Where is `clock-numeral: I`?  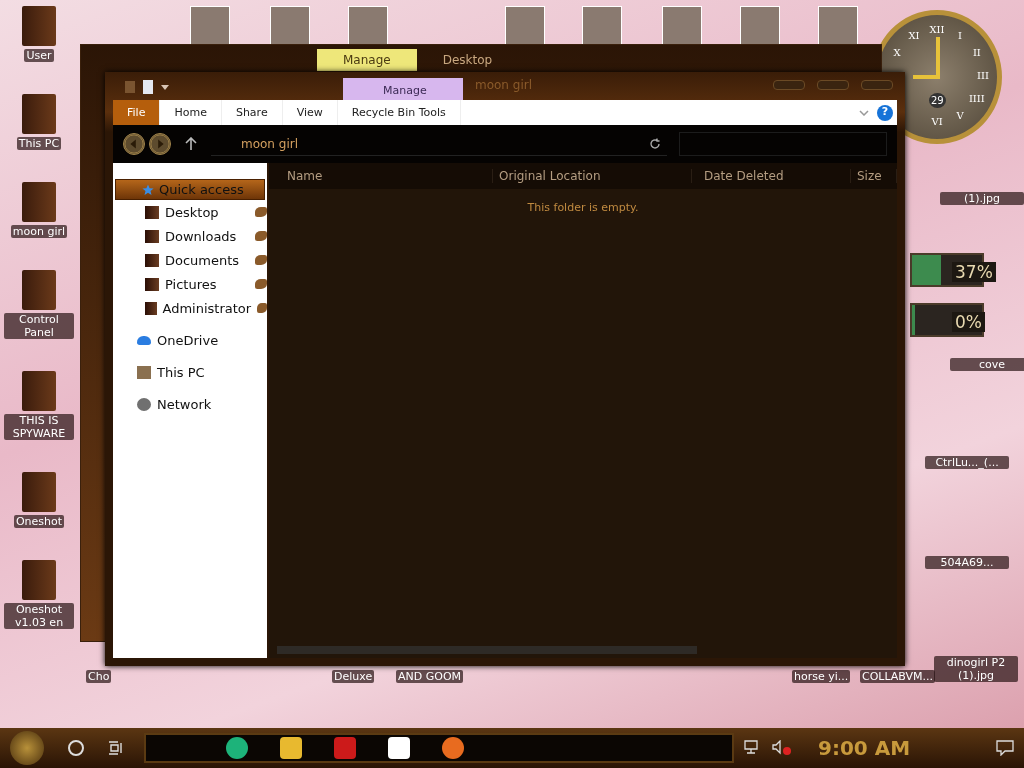
clock-numeral: I is located at coordinates (960, 36).